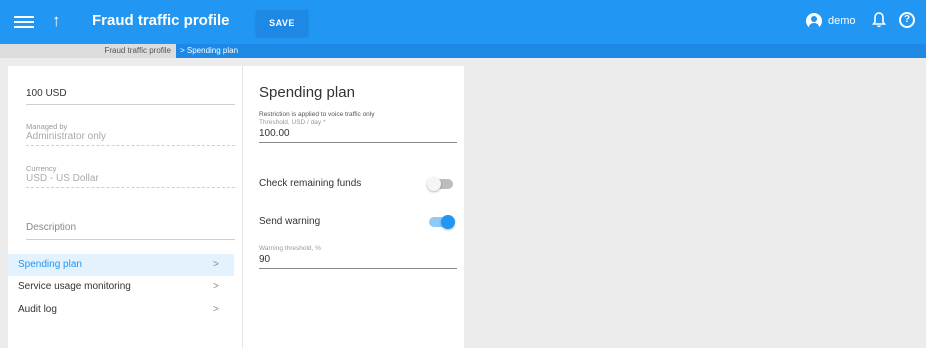 The image size is (926, 348). Describe the element at coordinates (358, 257) in the screenshot. I see `warning-threshold-field: Warning threshold, % 90` at that location.